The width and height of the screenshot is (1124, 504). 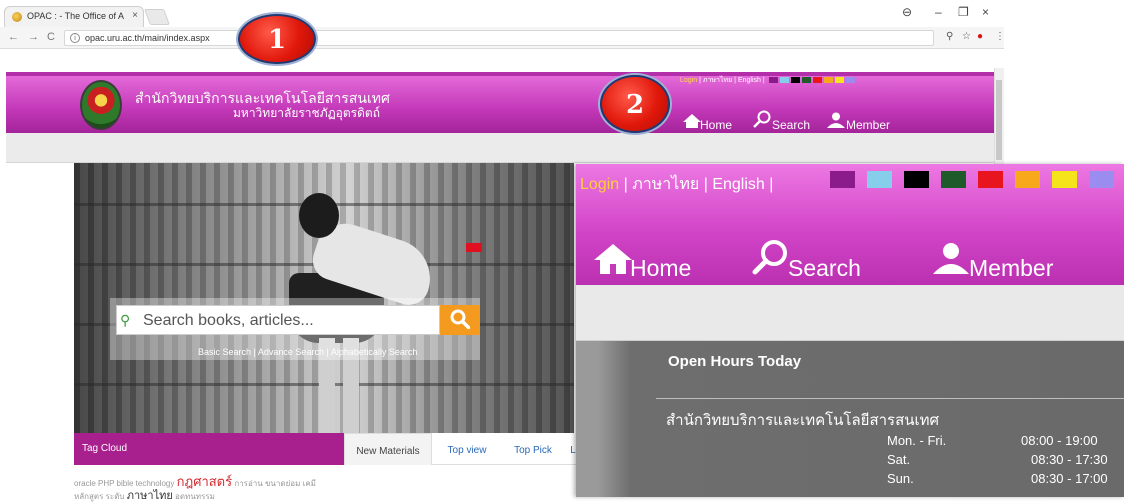 I want to click on search-input, so click(x=286, y=321).